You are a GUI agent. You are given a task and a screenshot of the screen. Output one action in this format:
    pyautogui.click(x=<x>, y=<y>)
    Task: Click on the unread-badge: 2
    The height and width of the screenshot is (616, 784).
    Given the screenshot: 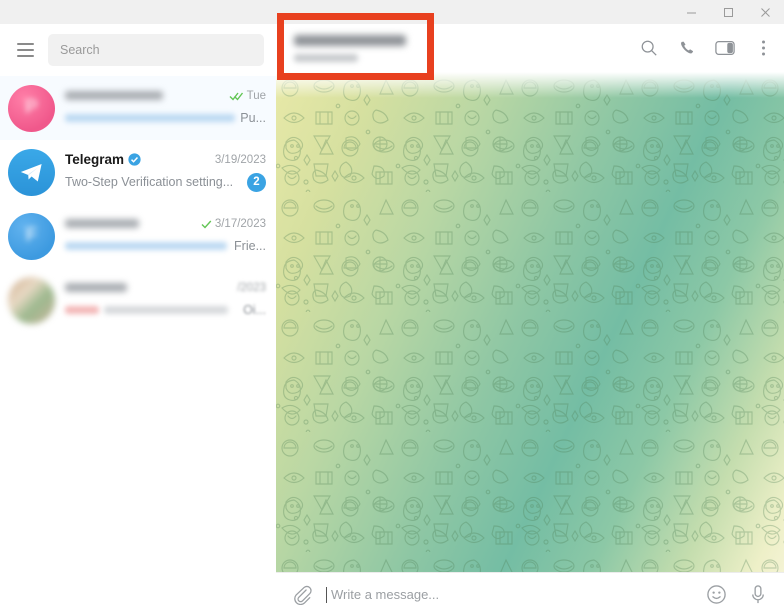 What is the action you would take?
    pyautogui.click(x=256, y=182)
    